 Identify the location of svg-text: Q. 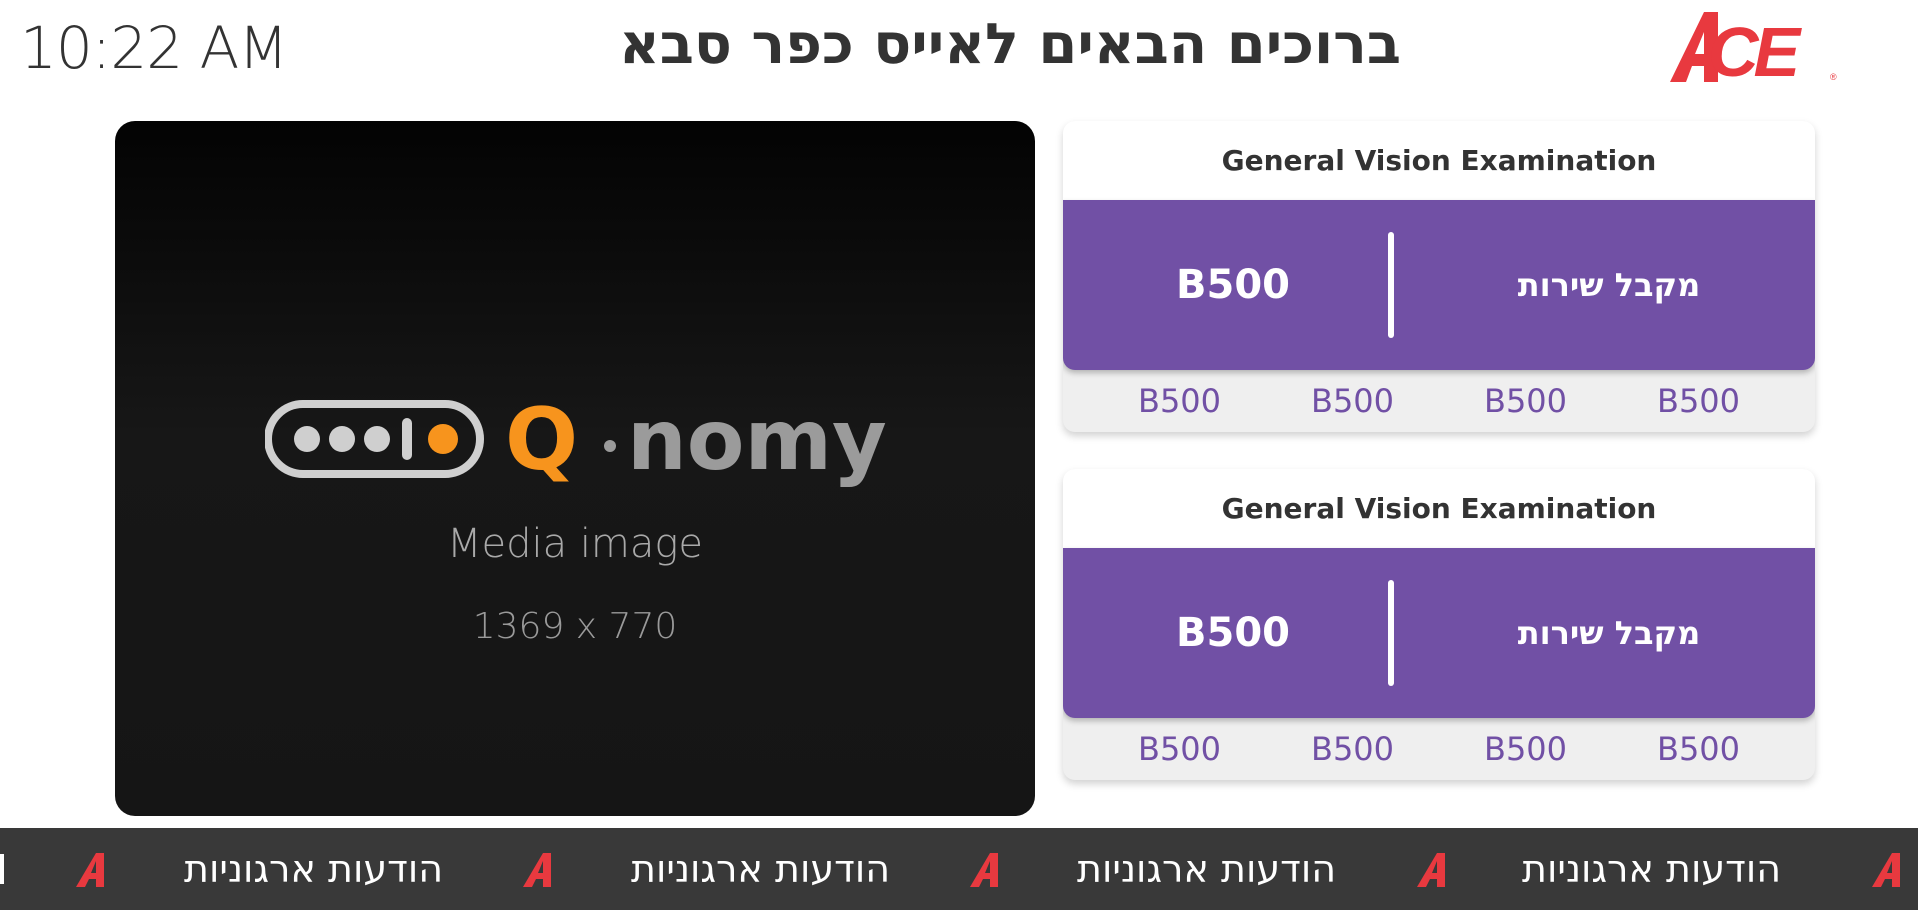
(541, 440).